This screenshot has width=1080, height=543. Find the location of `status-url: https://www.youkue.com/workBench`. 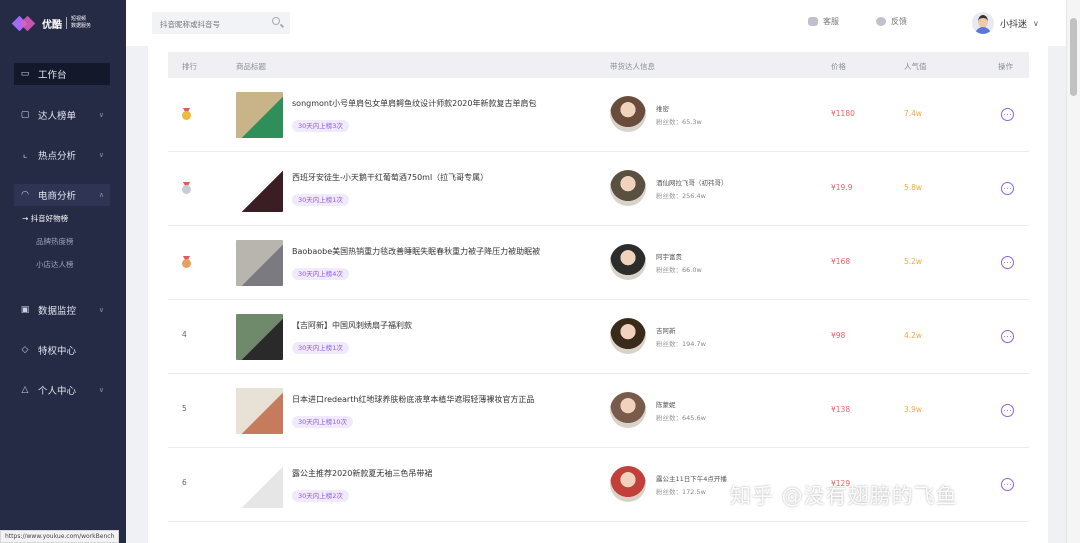

status-url: https://www.youkue.com/workBench is located at coordinates (60, 536).